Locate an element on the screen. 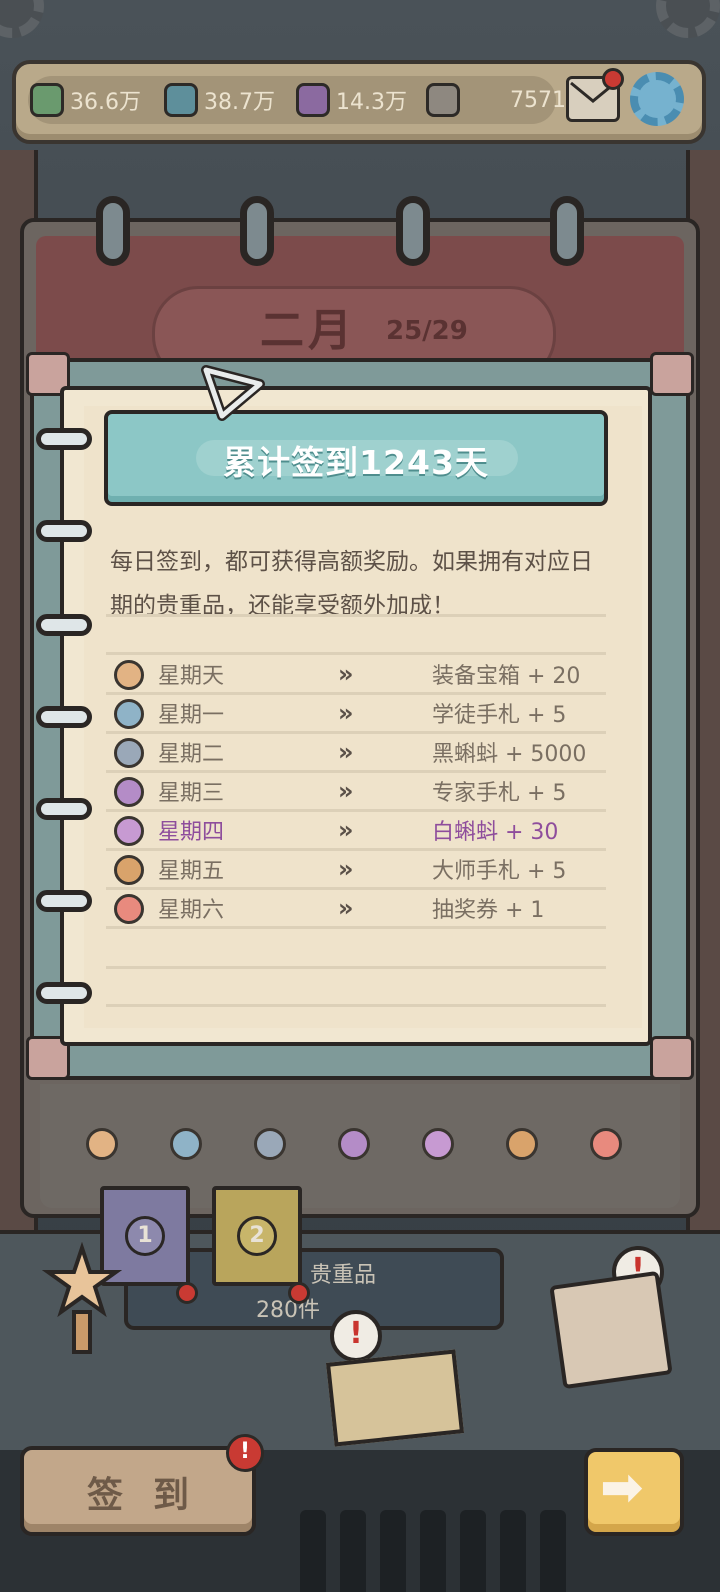 The width and height of the screenshot is (720, 1592). reward-text: 抽奖券 + 1 is located at coordinates (488, 910).